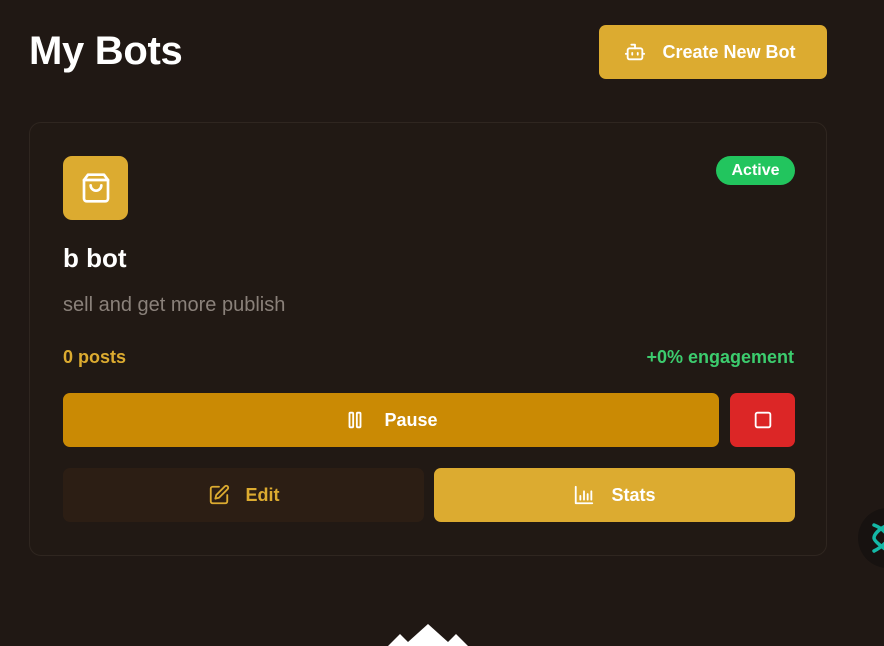 This screenshot has width=884, height=646. What do you see at coordinates (428, 635) in the screenshot?
I see `crown-logo-icon` at bounding box center [428, 635].